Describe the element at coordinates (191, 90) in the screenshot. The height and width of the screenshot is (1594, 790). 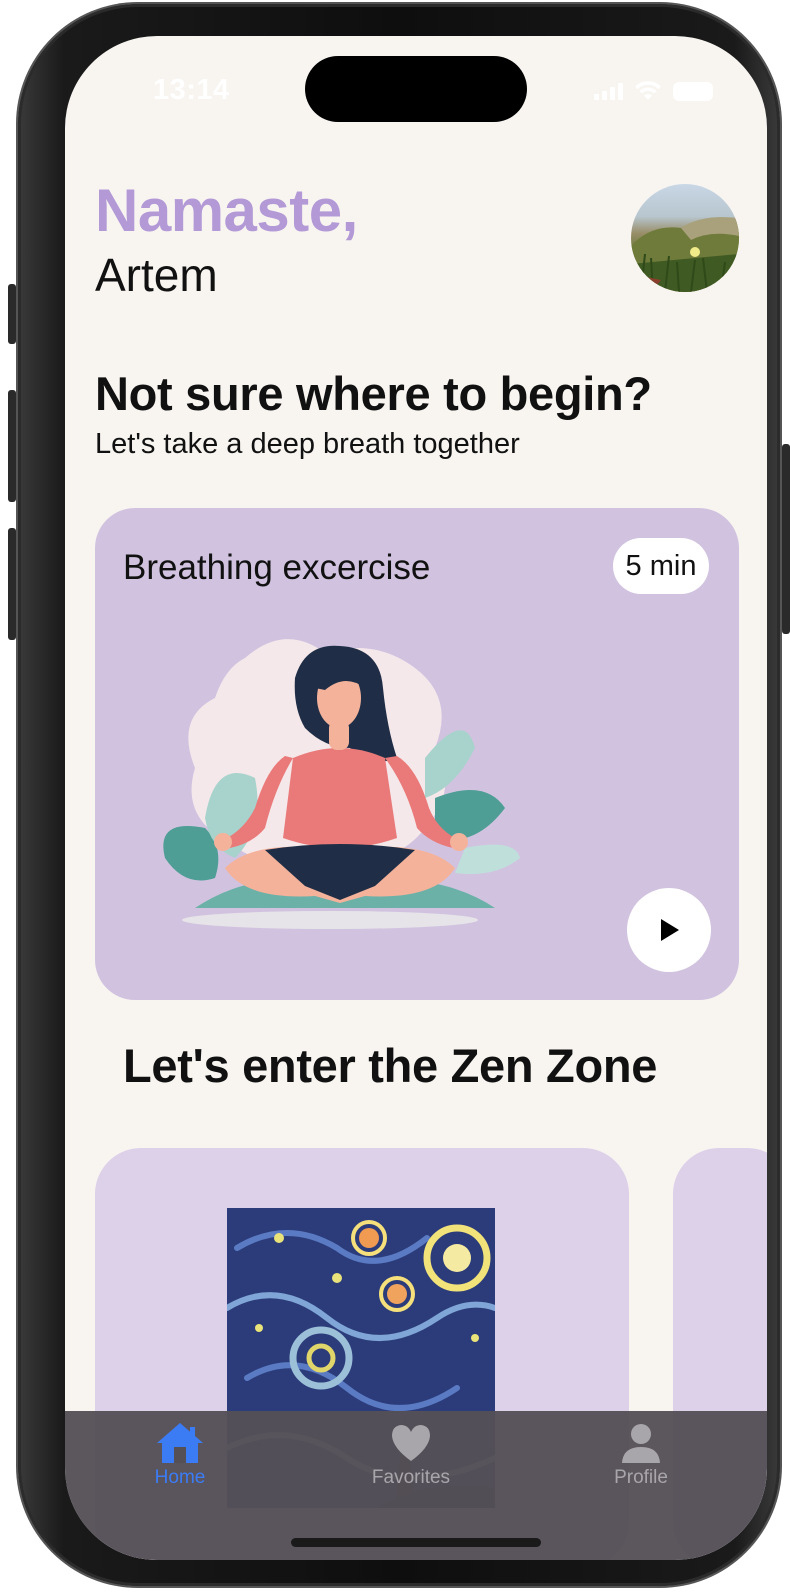
I see `status-time: 13:14` at that location.